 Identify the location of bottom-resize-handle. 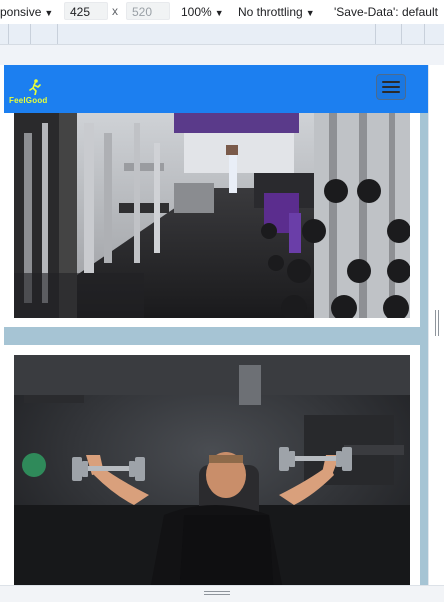
(217, 594).